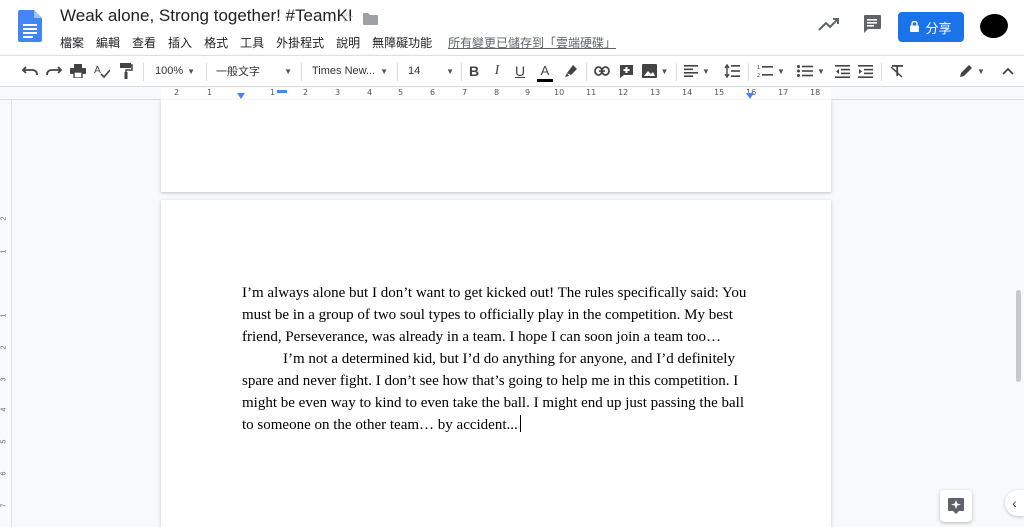 The width and height of the screenshot is (1024, 527). I want to click on ruler-number: 18, so click(815, 92).